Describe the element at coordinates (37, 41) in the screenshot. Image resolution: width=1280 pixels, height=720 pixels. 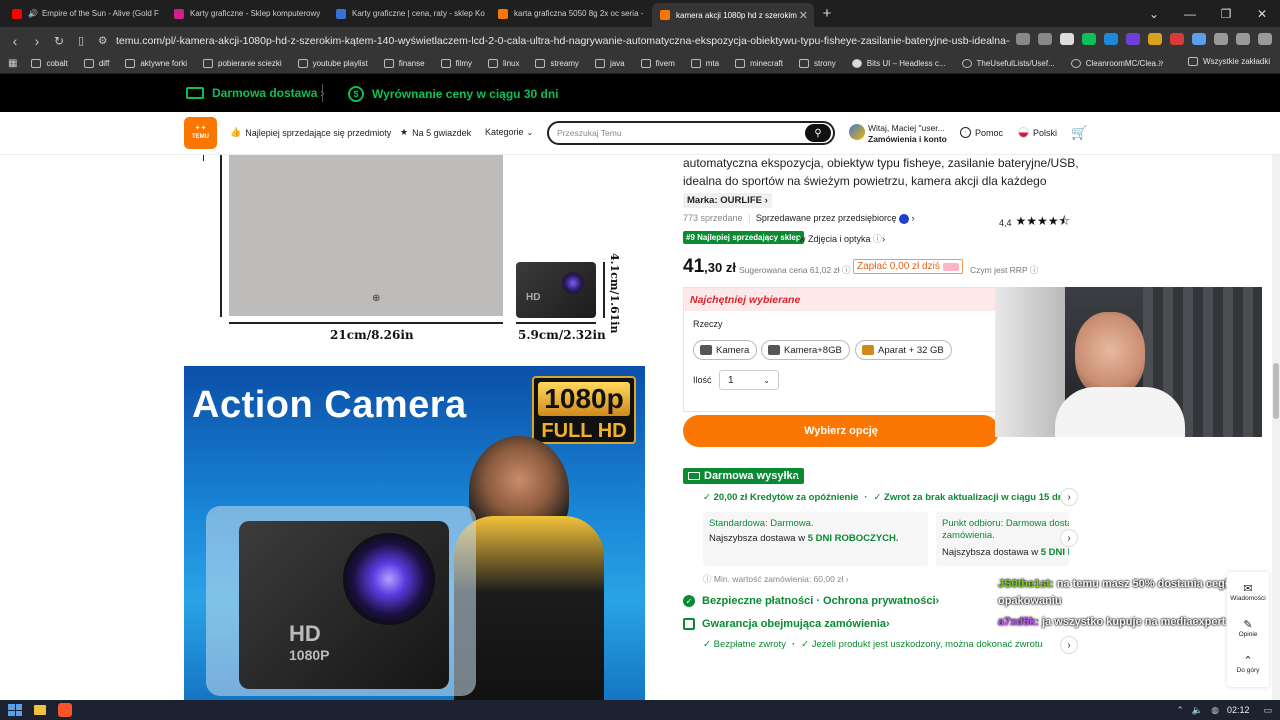
I see `forward-icon: ›` at that location.